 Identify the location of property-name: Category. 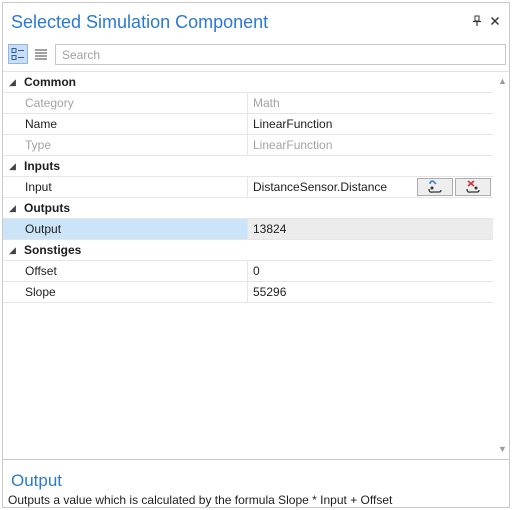
(49, 103).